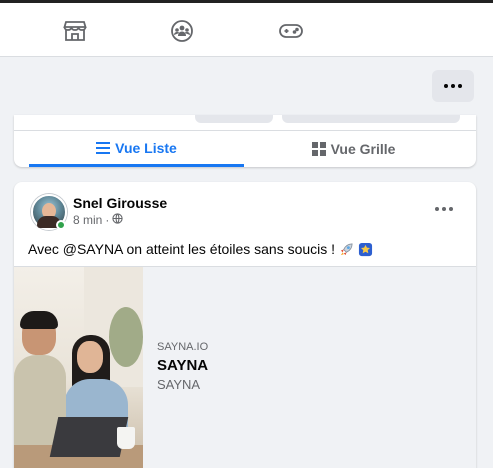 The image size is (493, 468). I want to click on star-badge-icon, so click(365, 249).